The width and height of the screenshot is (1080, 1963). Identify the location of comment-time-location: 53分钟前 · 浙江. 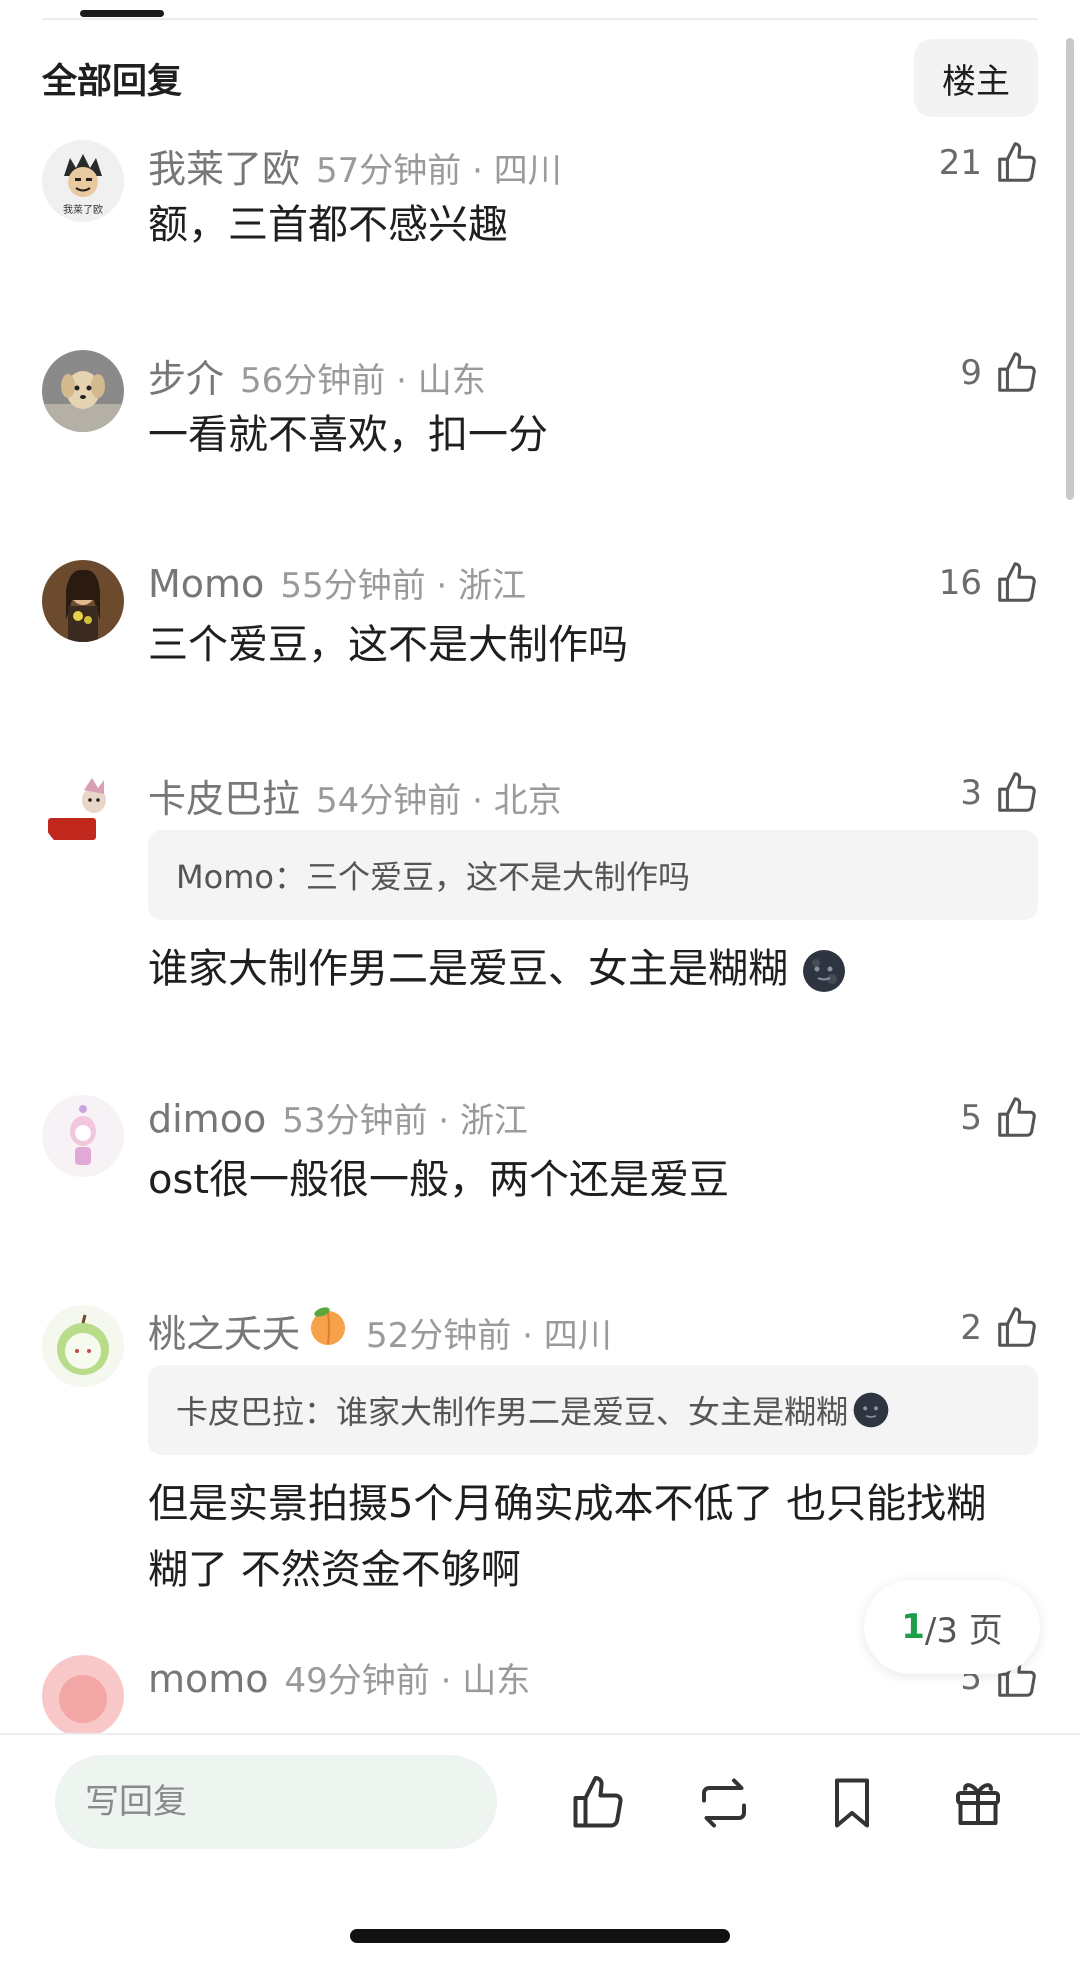
(405, 1121).